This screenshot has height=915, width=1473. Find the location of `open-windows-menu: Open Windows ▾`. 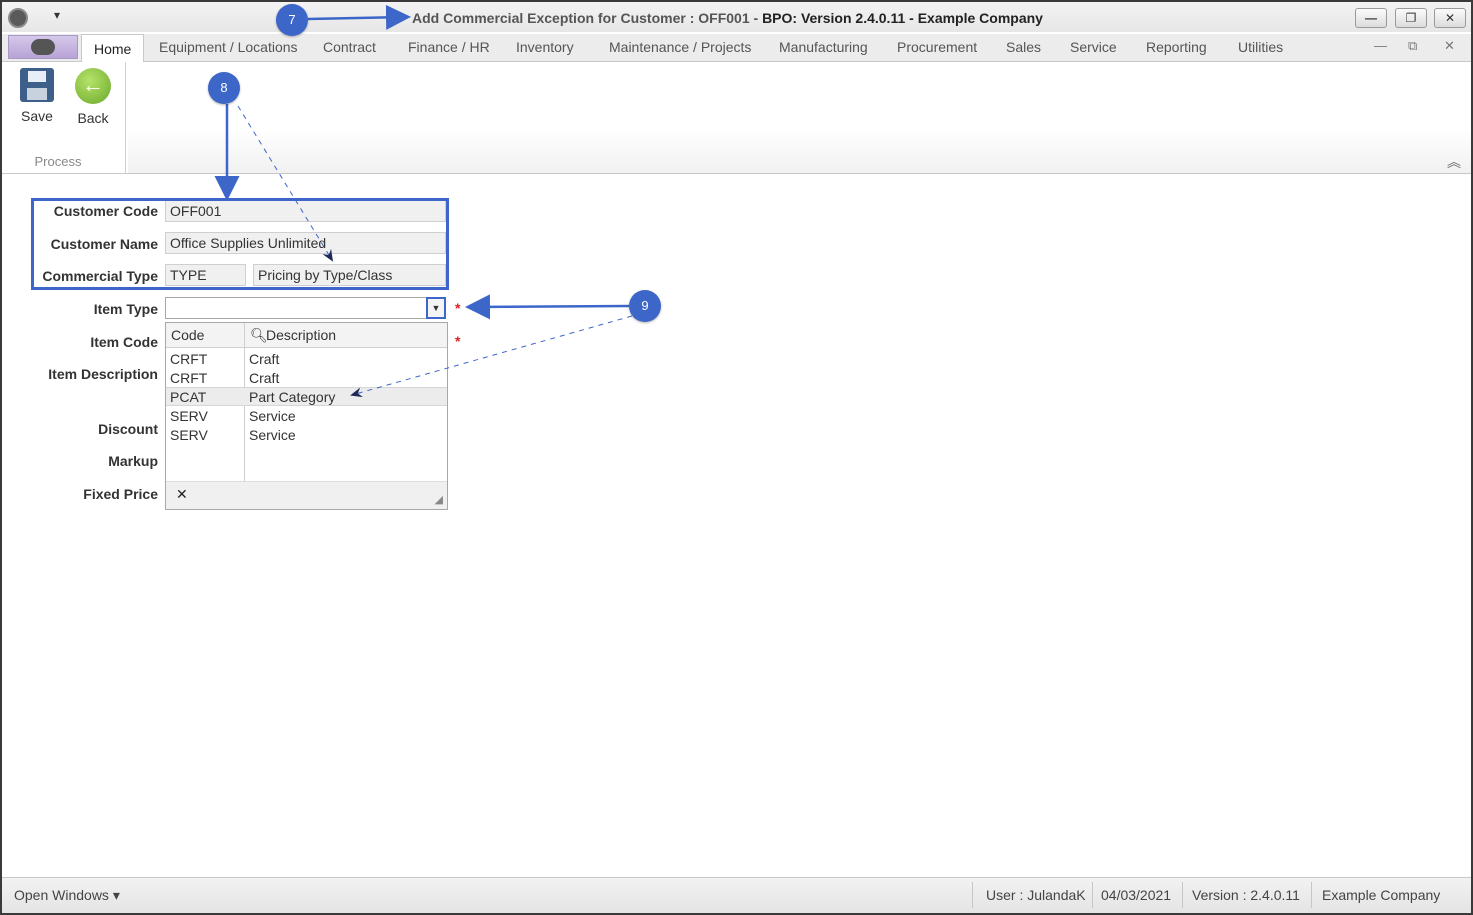

open-windows-menu: Open Windows ▾ is located at coordinates (67, 895).